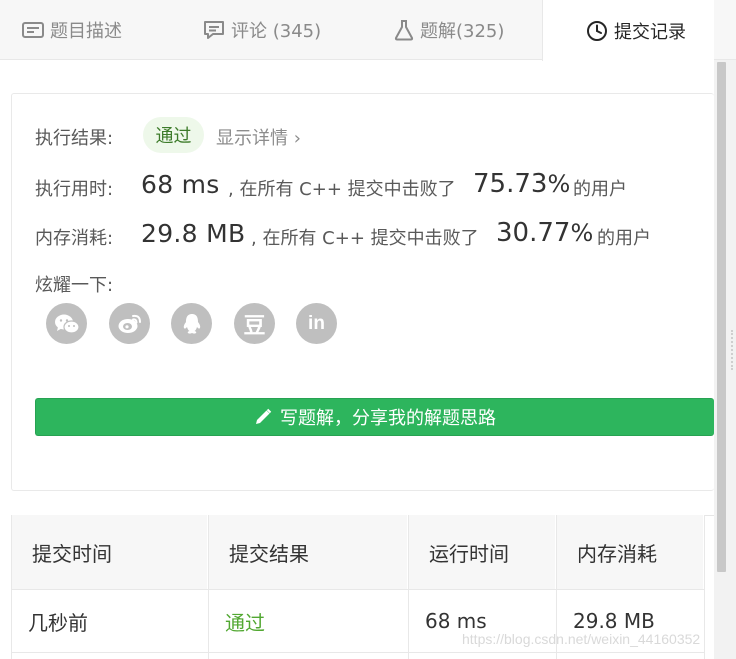  I want to click on pencil-icon, so click(263, 417).